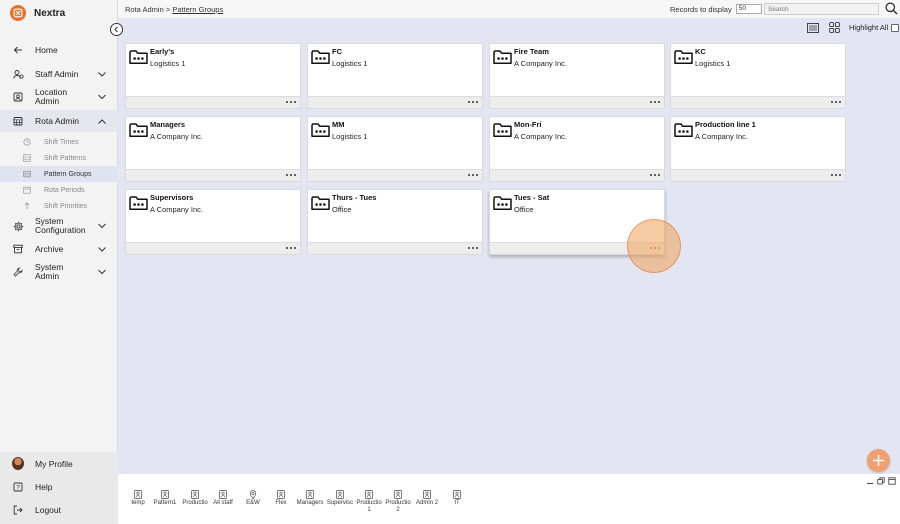  Describe the element at coordinates (577, 222) in the screenshot. I see `pattern-group-card: Tues - Sat Office` at that location.